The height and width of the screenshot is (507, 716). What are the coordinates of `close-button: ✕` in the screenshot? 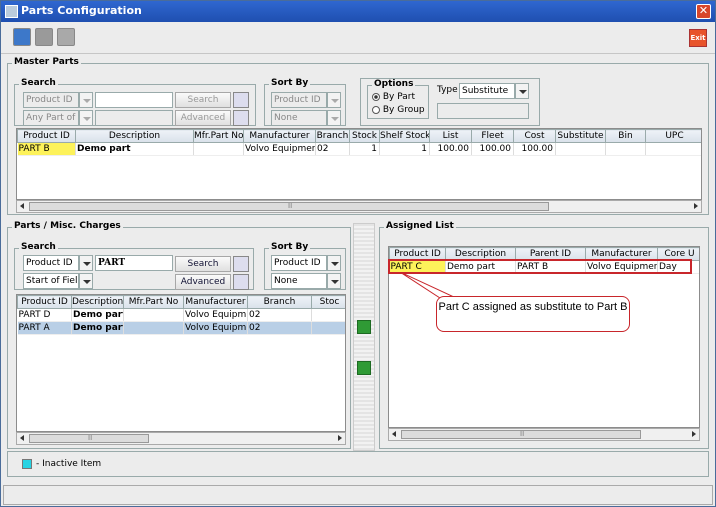 It's located at (703, 11).